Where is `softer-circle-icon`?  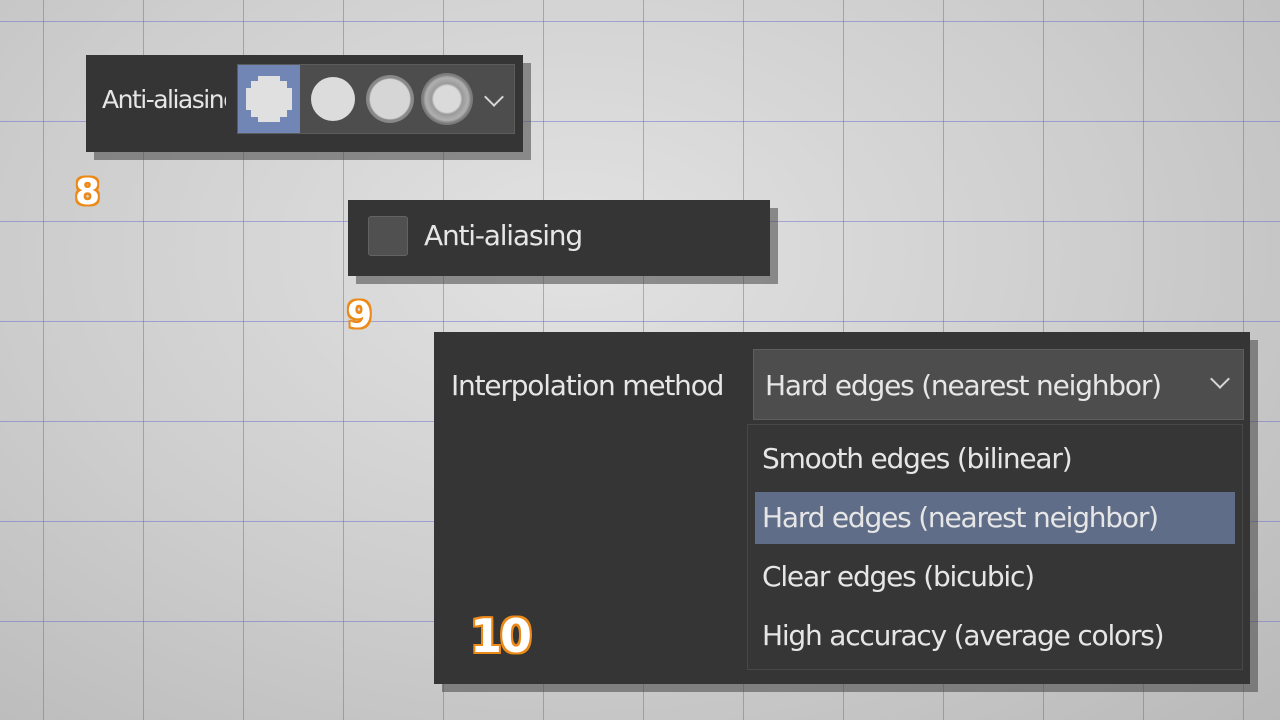 softer-circle-icon is located at coordinates (447, 99).